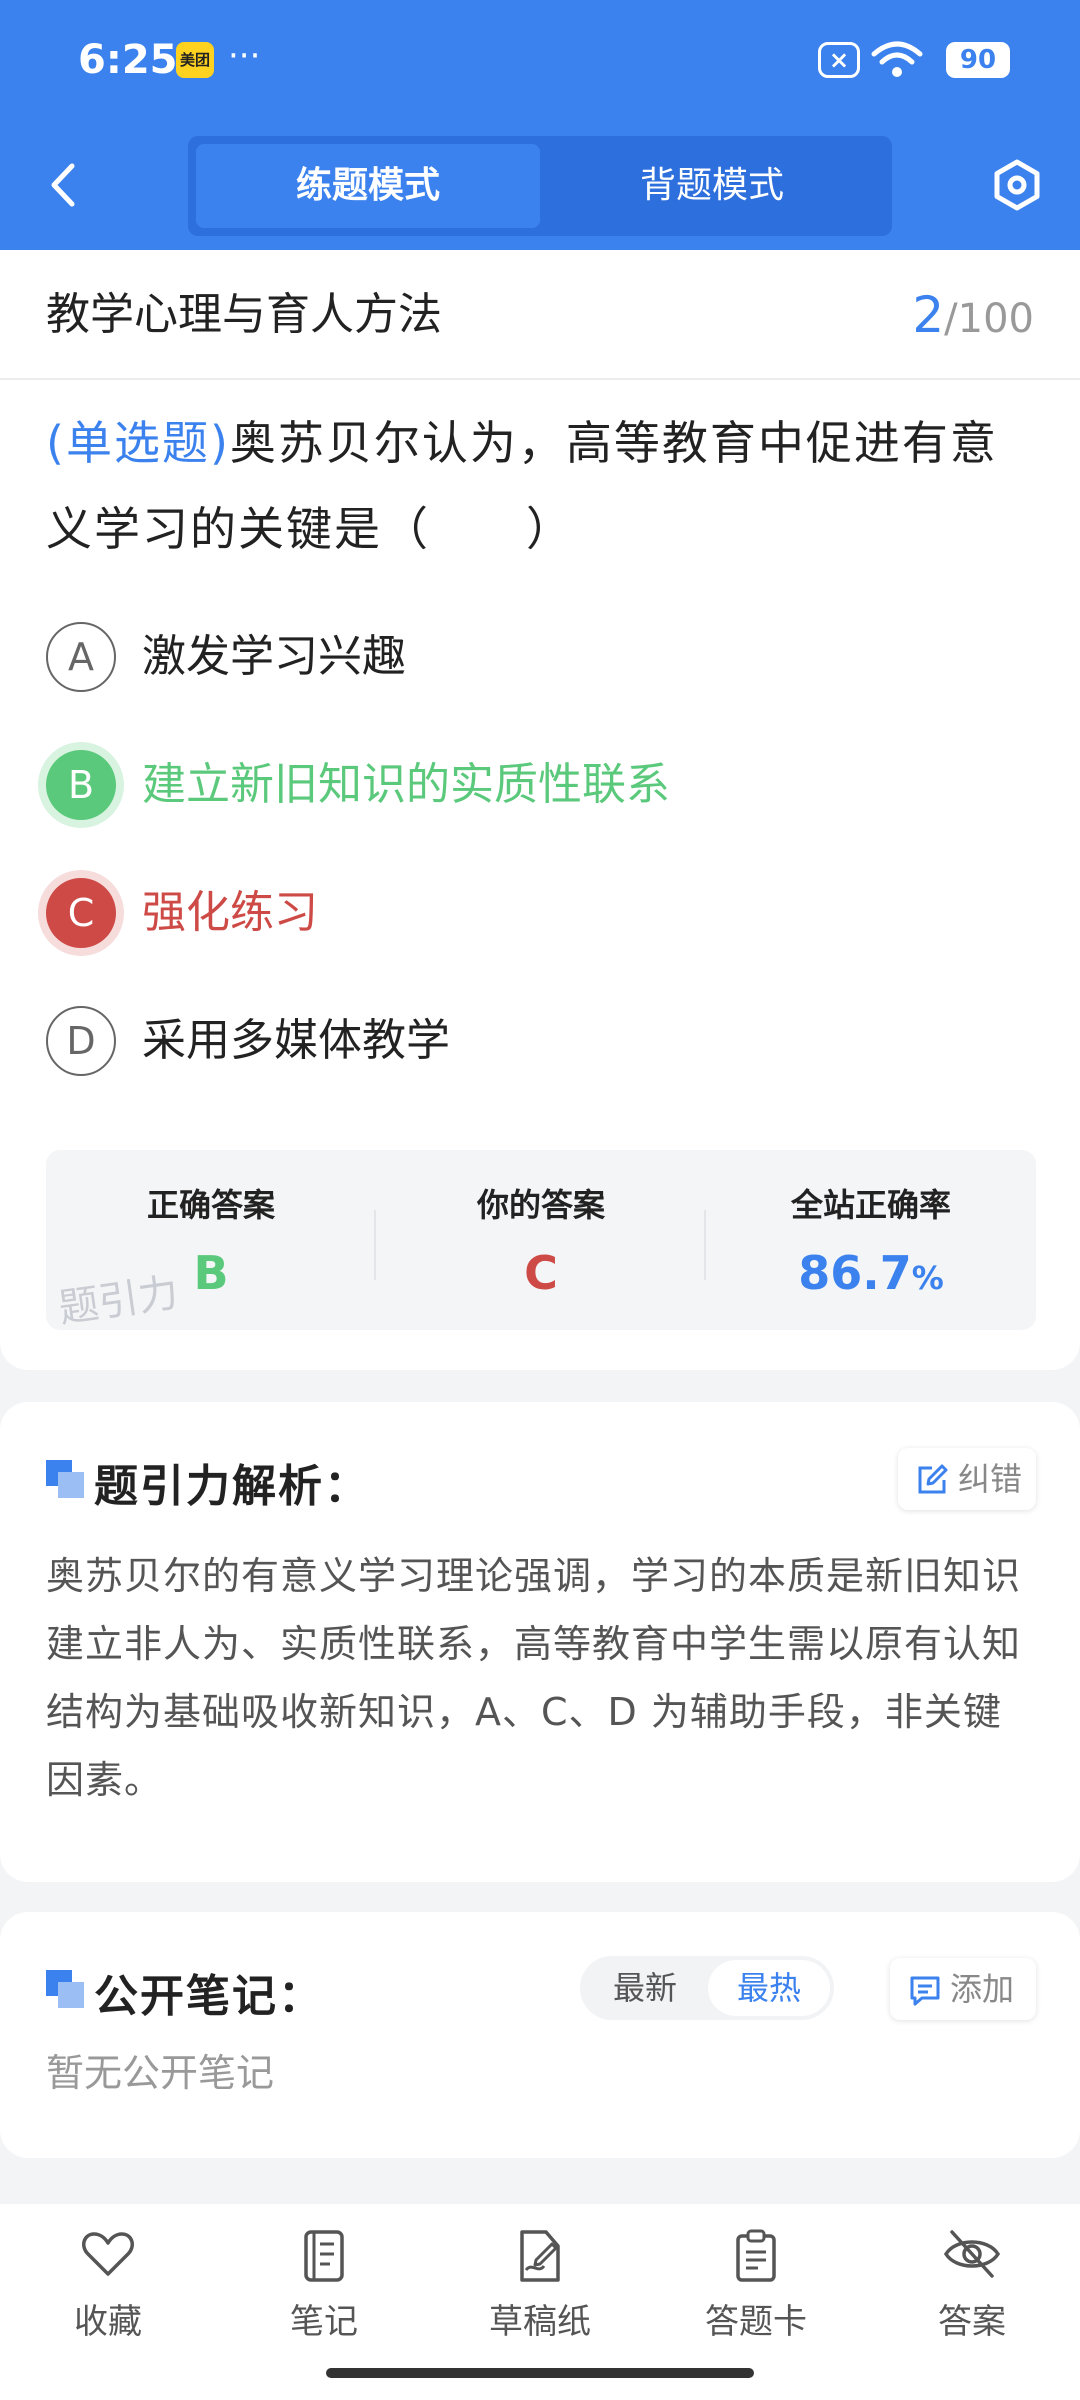  Describe the element at coordinates (209, 1996) in the screenshot. I see `notes-title: 公开笔记：` at that location.